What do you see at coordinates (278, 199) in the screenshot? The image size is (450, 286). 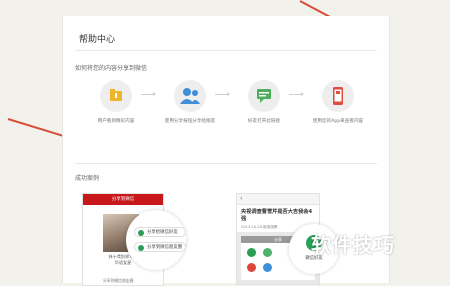 I see `back-icon: ‹` at bounding box center [278, 199].